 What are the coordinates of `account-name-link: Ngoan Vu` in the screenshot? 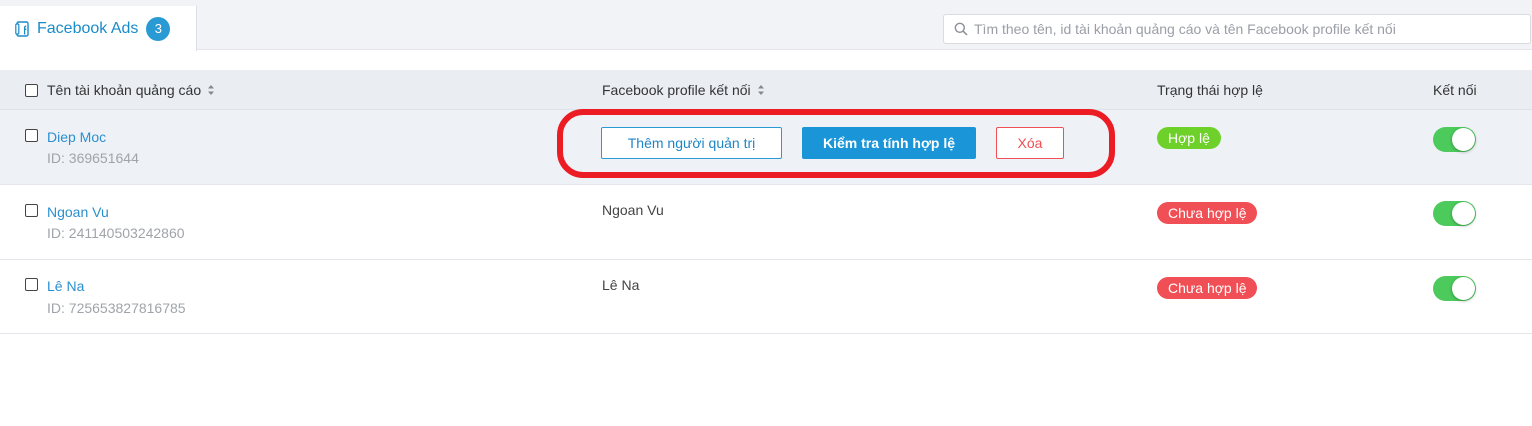 It's located at (78, 212).